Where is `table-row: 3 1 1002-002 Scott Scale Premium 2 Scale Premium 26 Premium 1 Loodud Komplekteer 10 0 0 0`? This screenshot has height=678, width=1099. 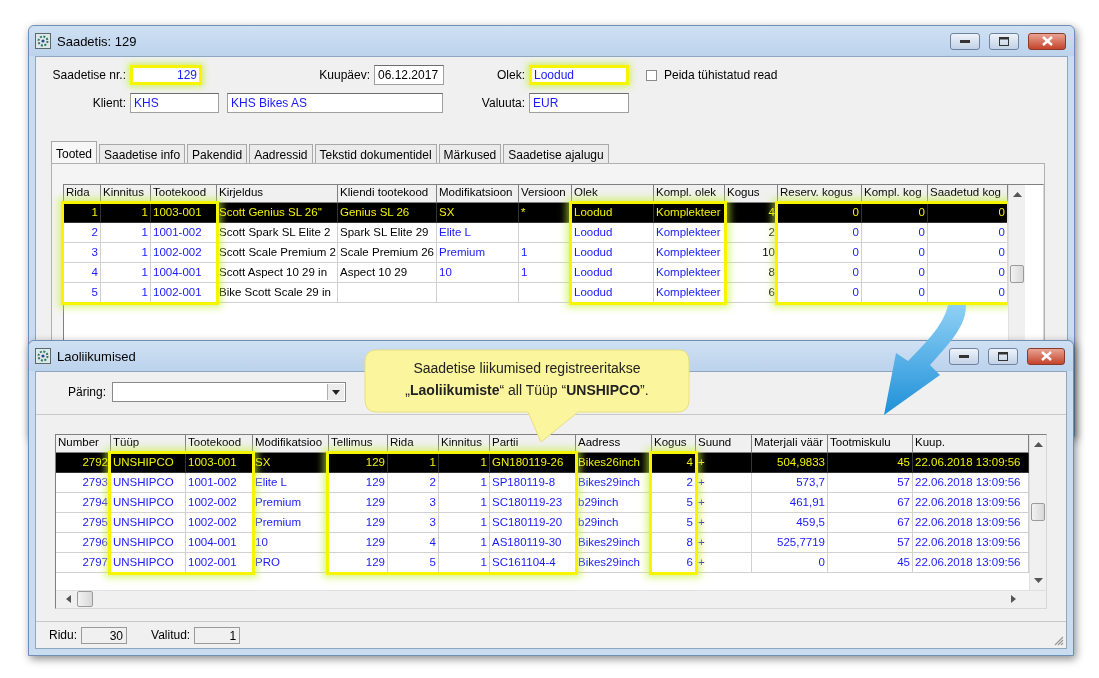
table-row: 3 1 1002-002 Scott Scale Premium 2 Scale Premium 26 Premium 1 Loodud Komplekteer 10 0 0 0 is located at coordinates (536, 253).